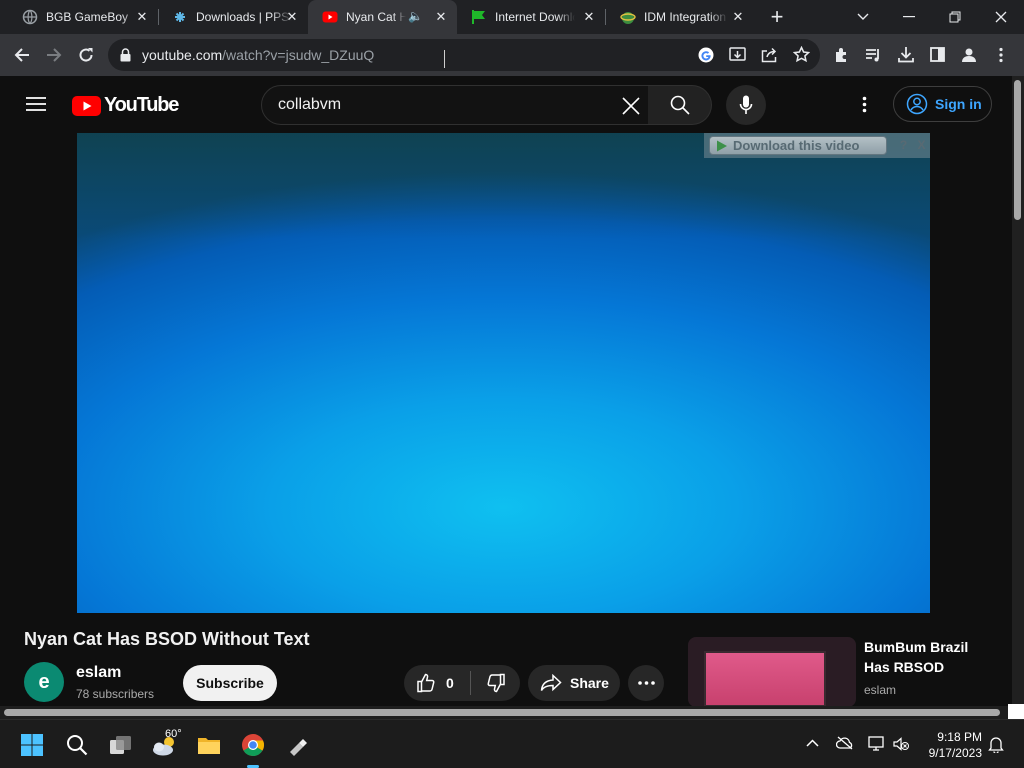 This screenshot has height=768, width=1024. What do you see at coordinates (706, 55) in the screenshot?
I see `google-lens-icon` at bounding box center [706, 55].